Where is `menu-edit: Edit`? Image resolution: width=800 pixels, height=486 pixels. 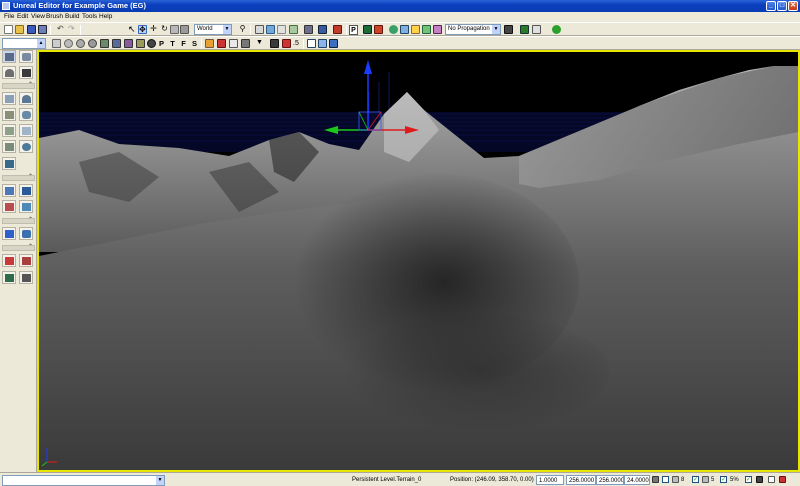 menu-edit: Edit is located at coordinates (22, 16).